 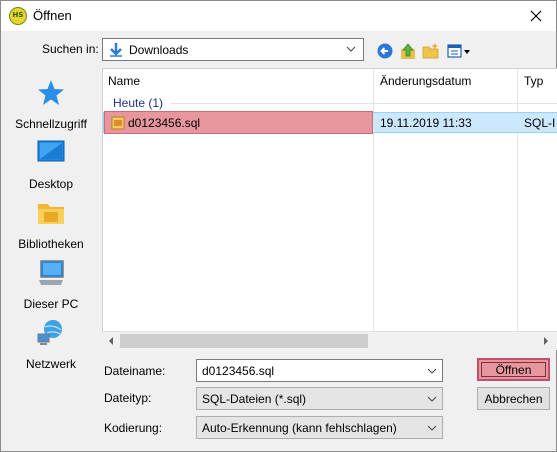 I want to click on column-header-date: Änderungsdatum, so click(x=425, y=81).